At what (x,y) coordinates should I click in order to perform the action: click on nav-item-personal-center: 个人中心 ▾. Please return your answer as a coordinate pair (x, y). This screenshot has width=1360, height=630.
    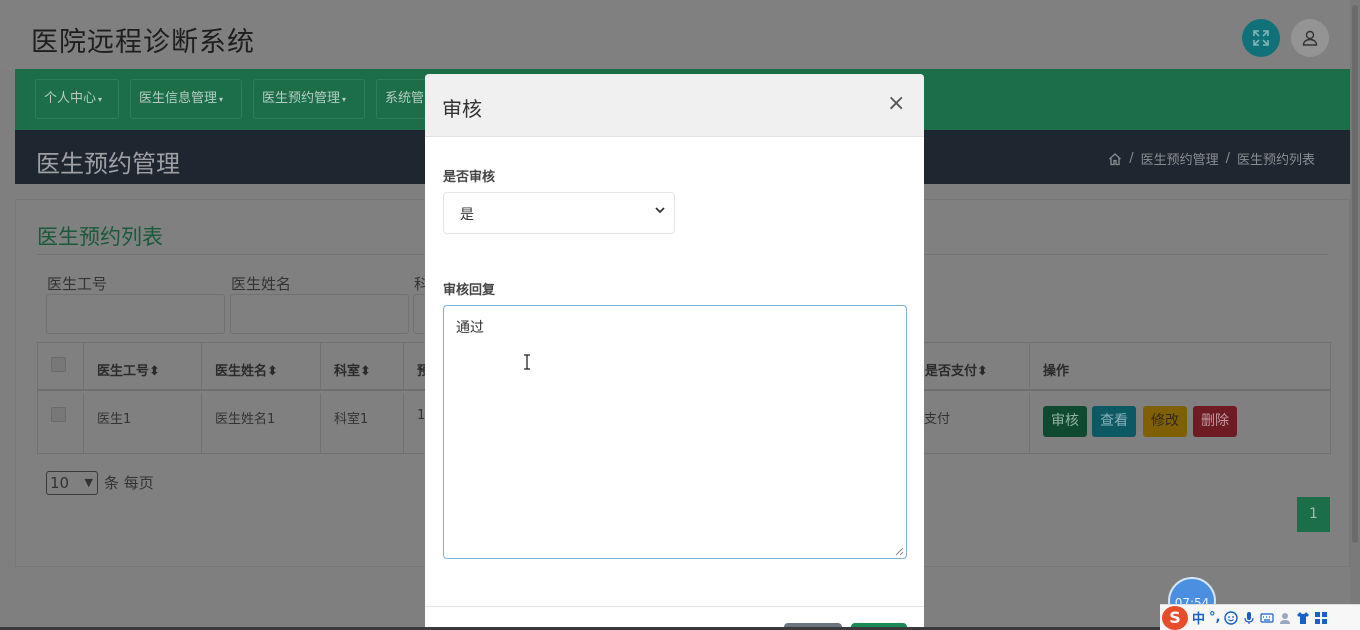
    Looking at the image, I should click on (77, 99).